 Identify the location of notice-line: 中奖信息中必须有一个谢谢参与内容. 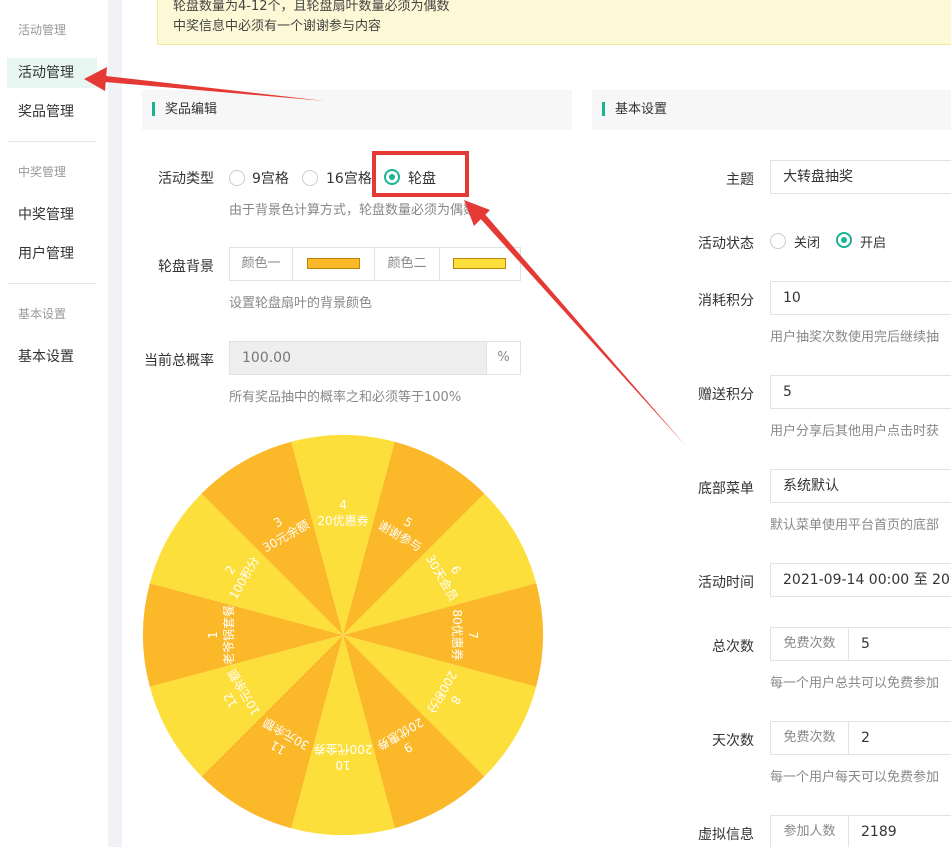
(277, 26).